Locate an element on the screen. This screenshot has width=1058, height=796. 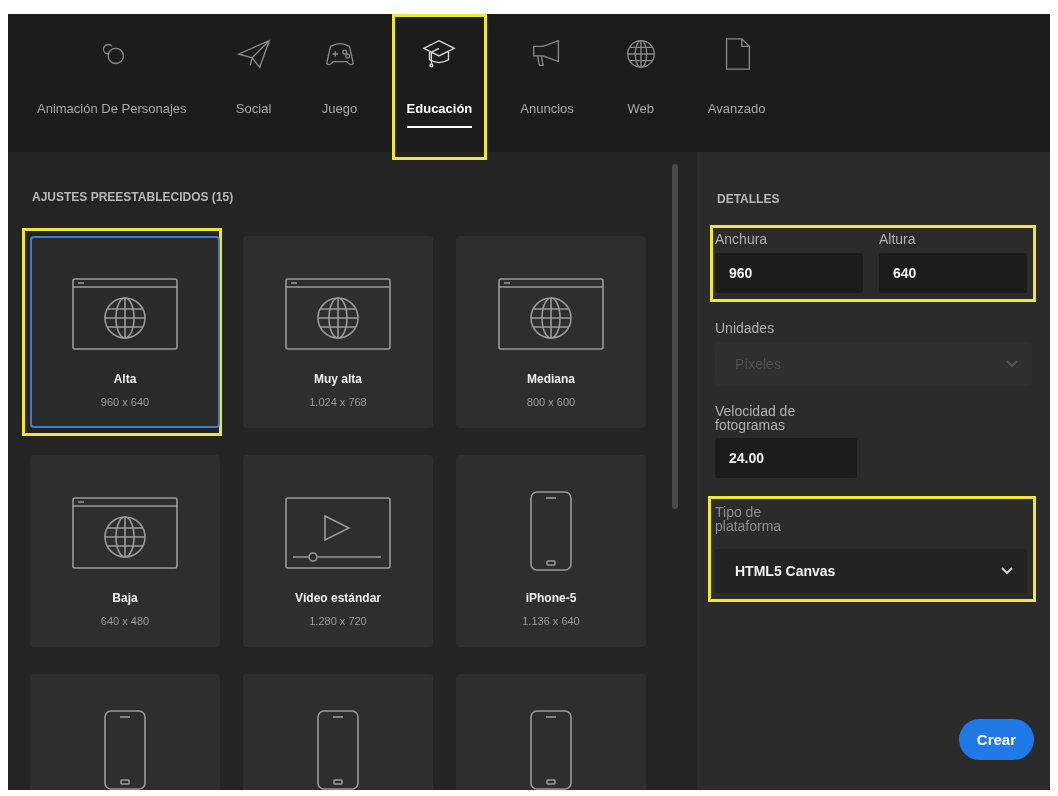
preset-size: 800 x 600 is located at coordinates (551, 402).